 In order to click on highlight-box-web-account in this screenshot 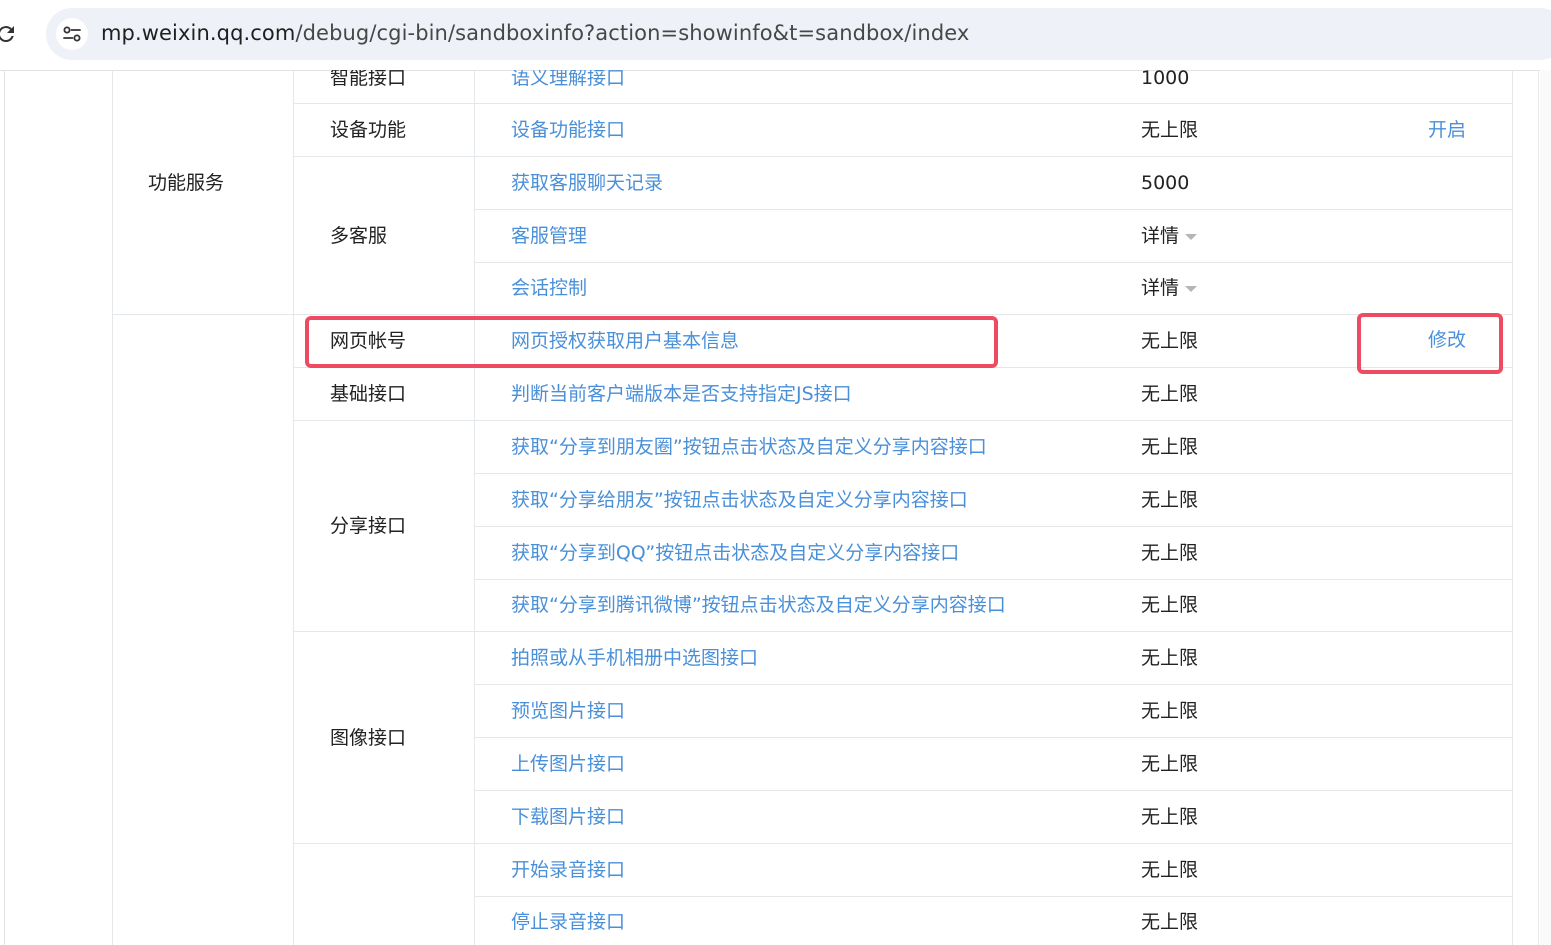, I will do `click(651, 342)`.